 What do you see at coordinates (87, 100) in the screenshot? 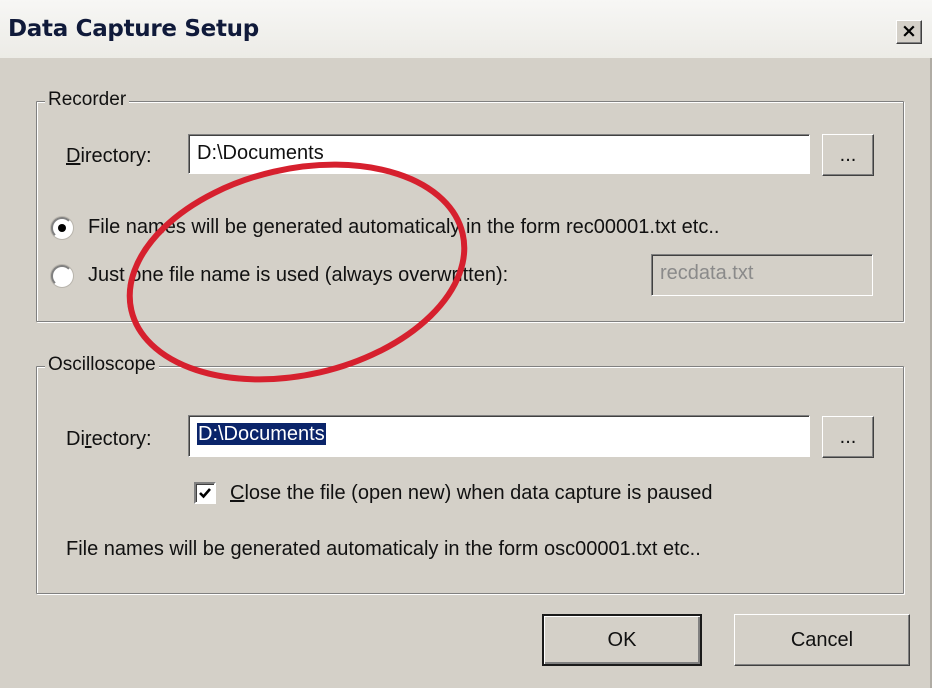
I see `recorder-group-label: Recorder` at bounding box center [87, 100].